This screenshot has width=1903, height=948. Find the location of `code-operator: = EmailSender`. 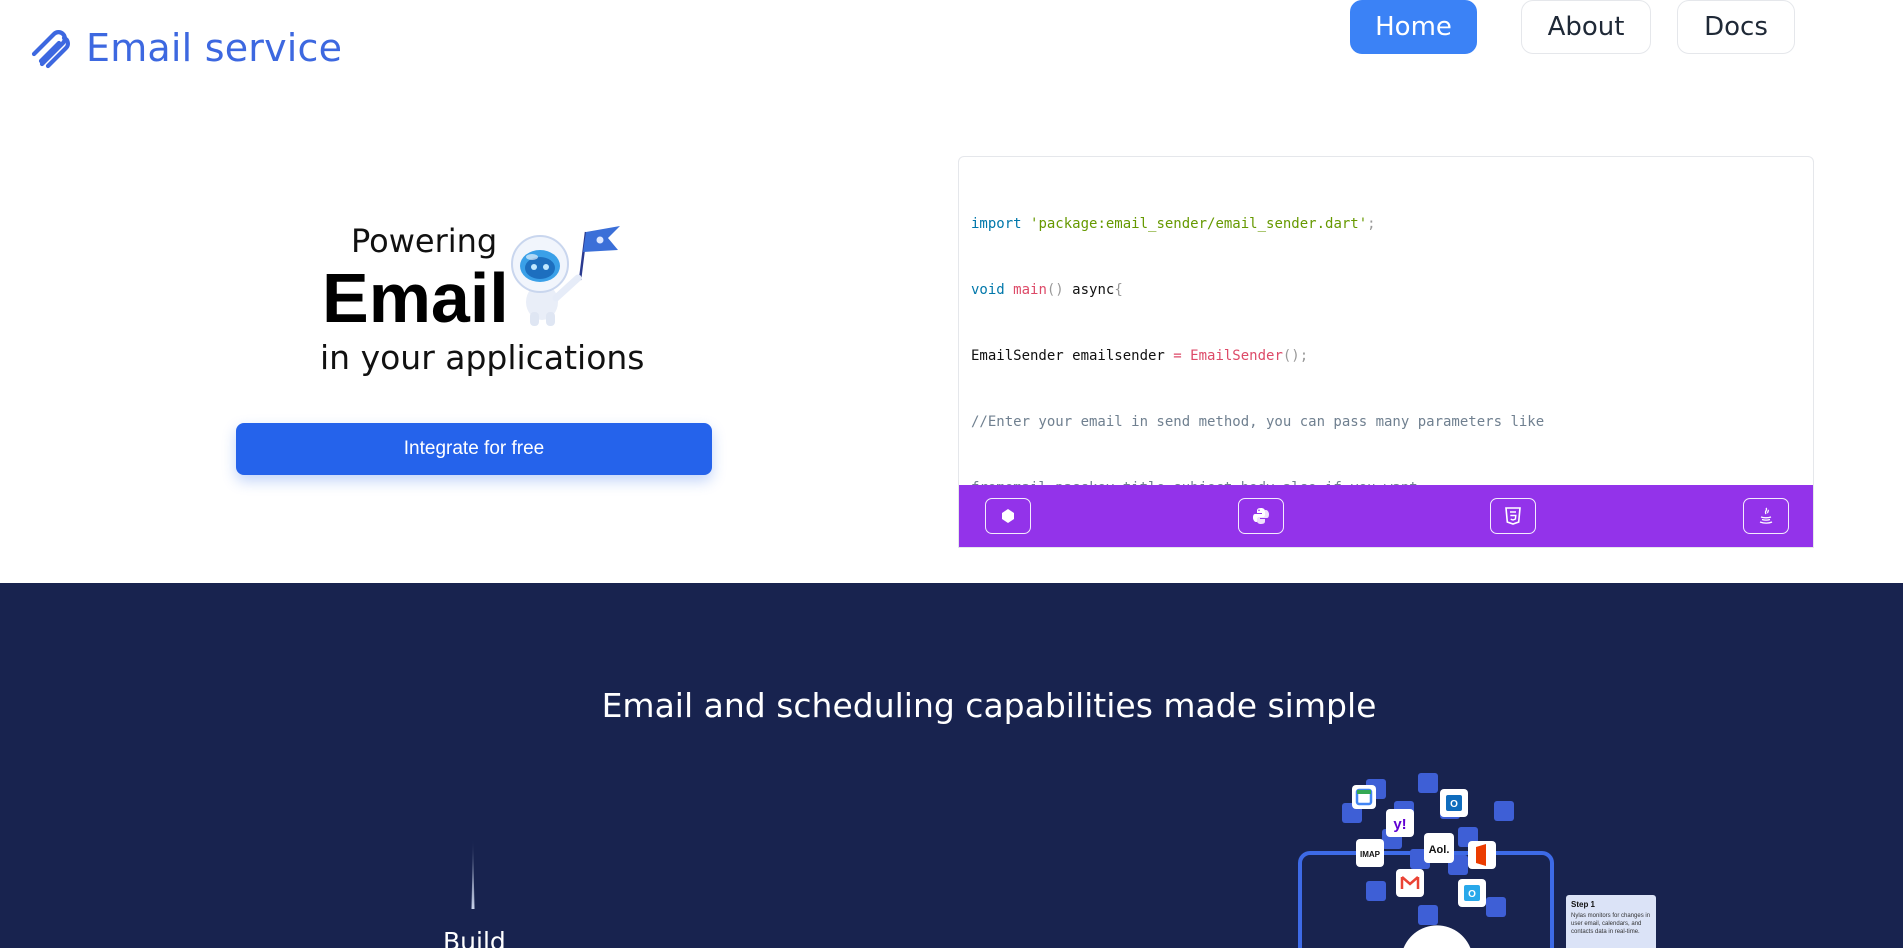

code-operator: = EmailSender is located at coordinates (1228, 356).